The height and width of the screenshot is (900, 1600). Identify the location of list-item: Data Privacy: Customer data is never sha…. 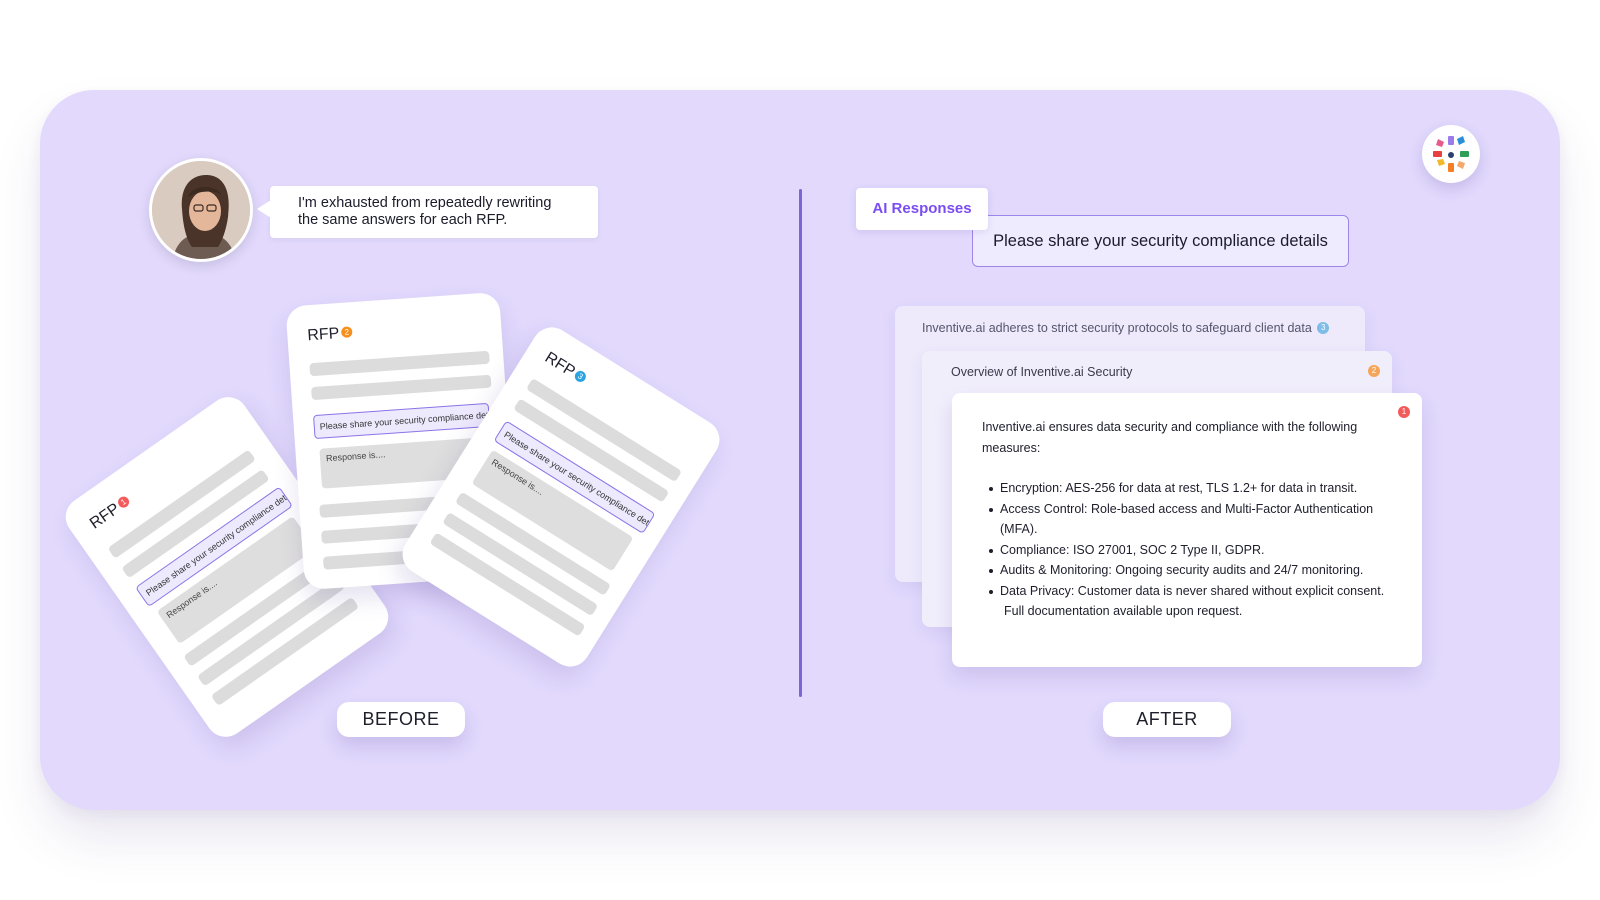
(1192, 591).